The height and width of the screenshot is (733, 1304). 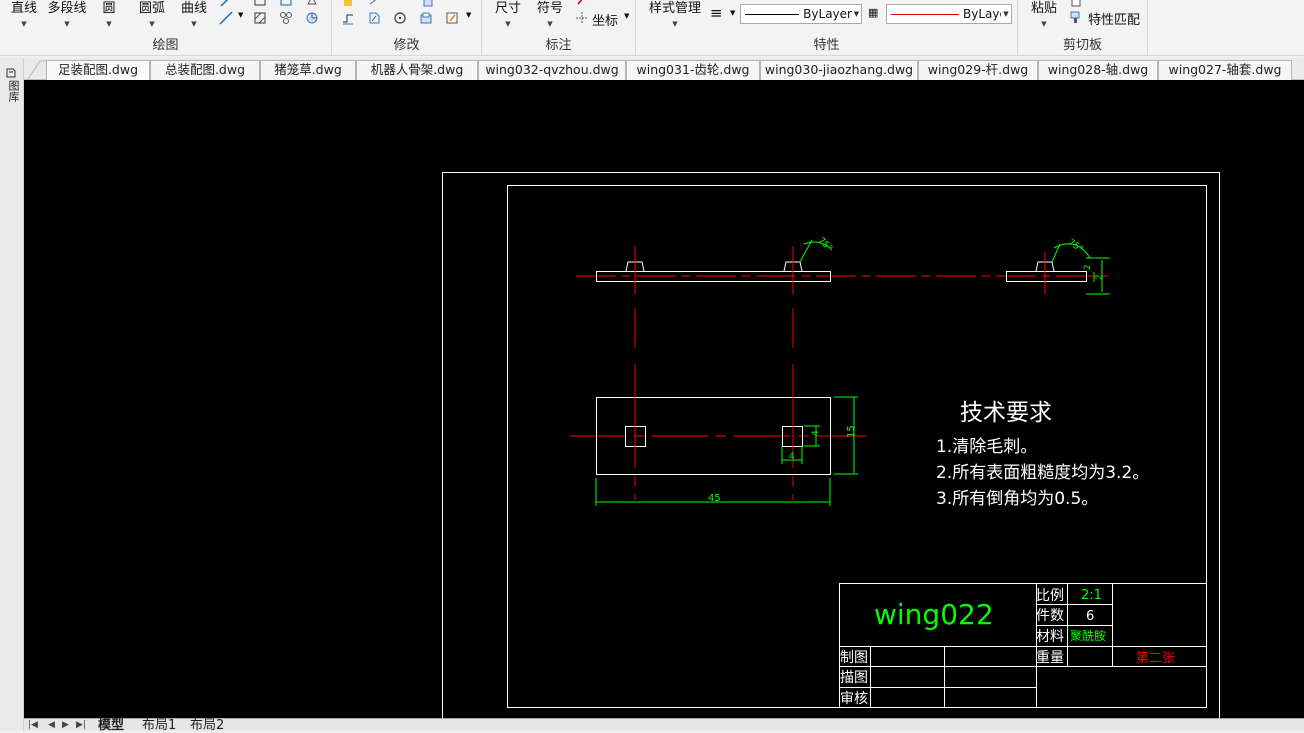 What do you see at coordinates (1076, 17) in the screenshot?
I see `match-properties-icon` at bounding box center [1076, 17].